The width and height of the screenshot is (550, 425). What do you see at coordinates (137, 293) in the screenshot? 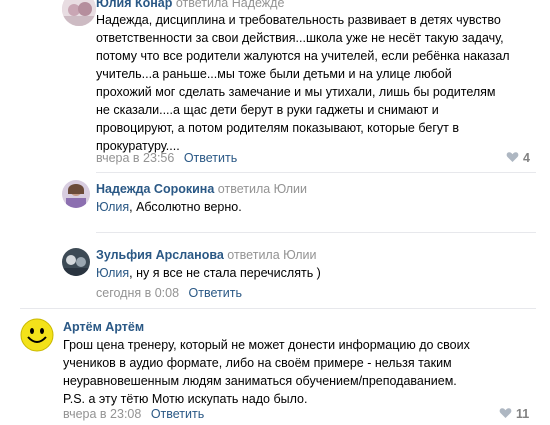
I see `comment-time: сегодня в 0:08` at bounding box center [137, 293].